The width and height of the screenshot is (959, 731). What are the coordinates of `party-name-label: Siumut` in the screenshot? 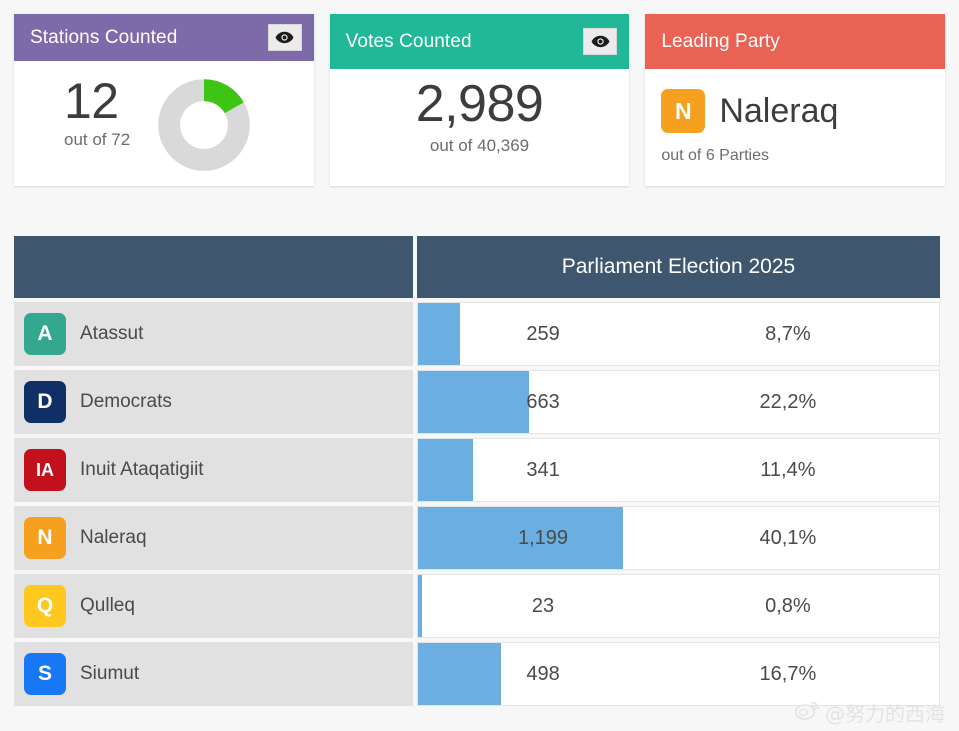 It's located at (110, 673).